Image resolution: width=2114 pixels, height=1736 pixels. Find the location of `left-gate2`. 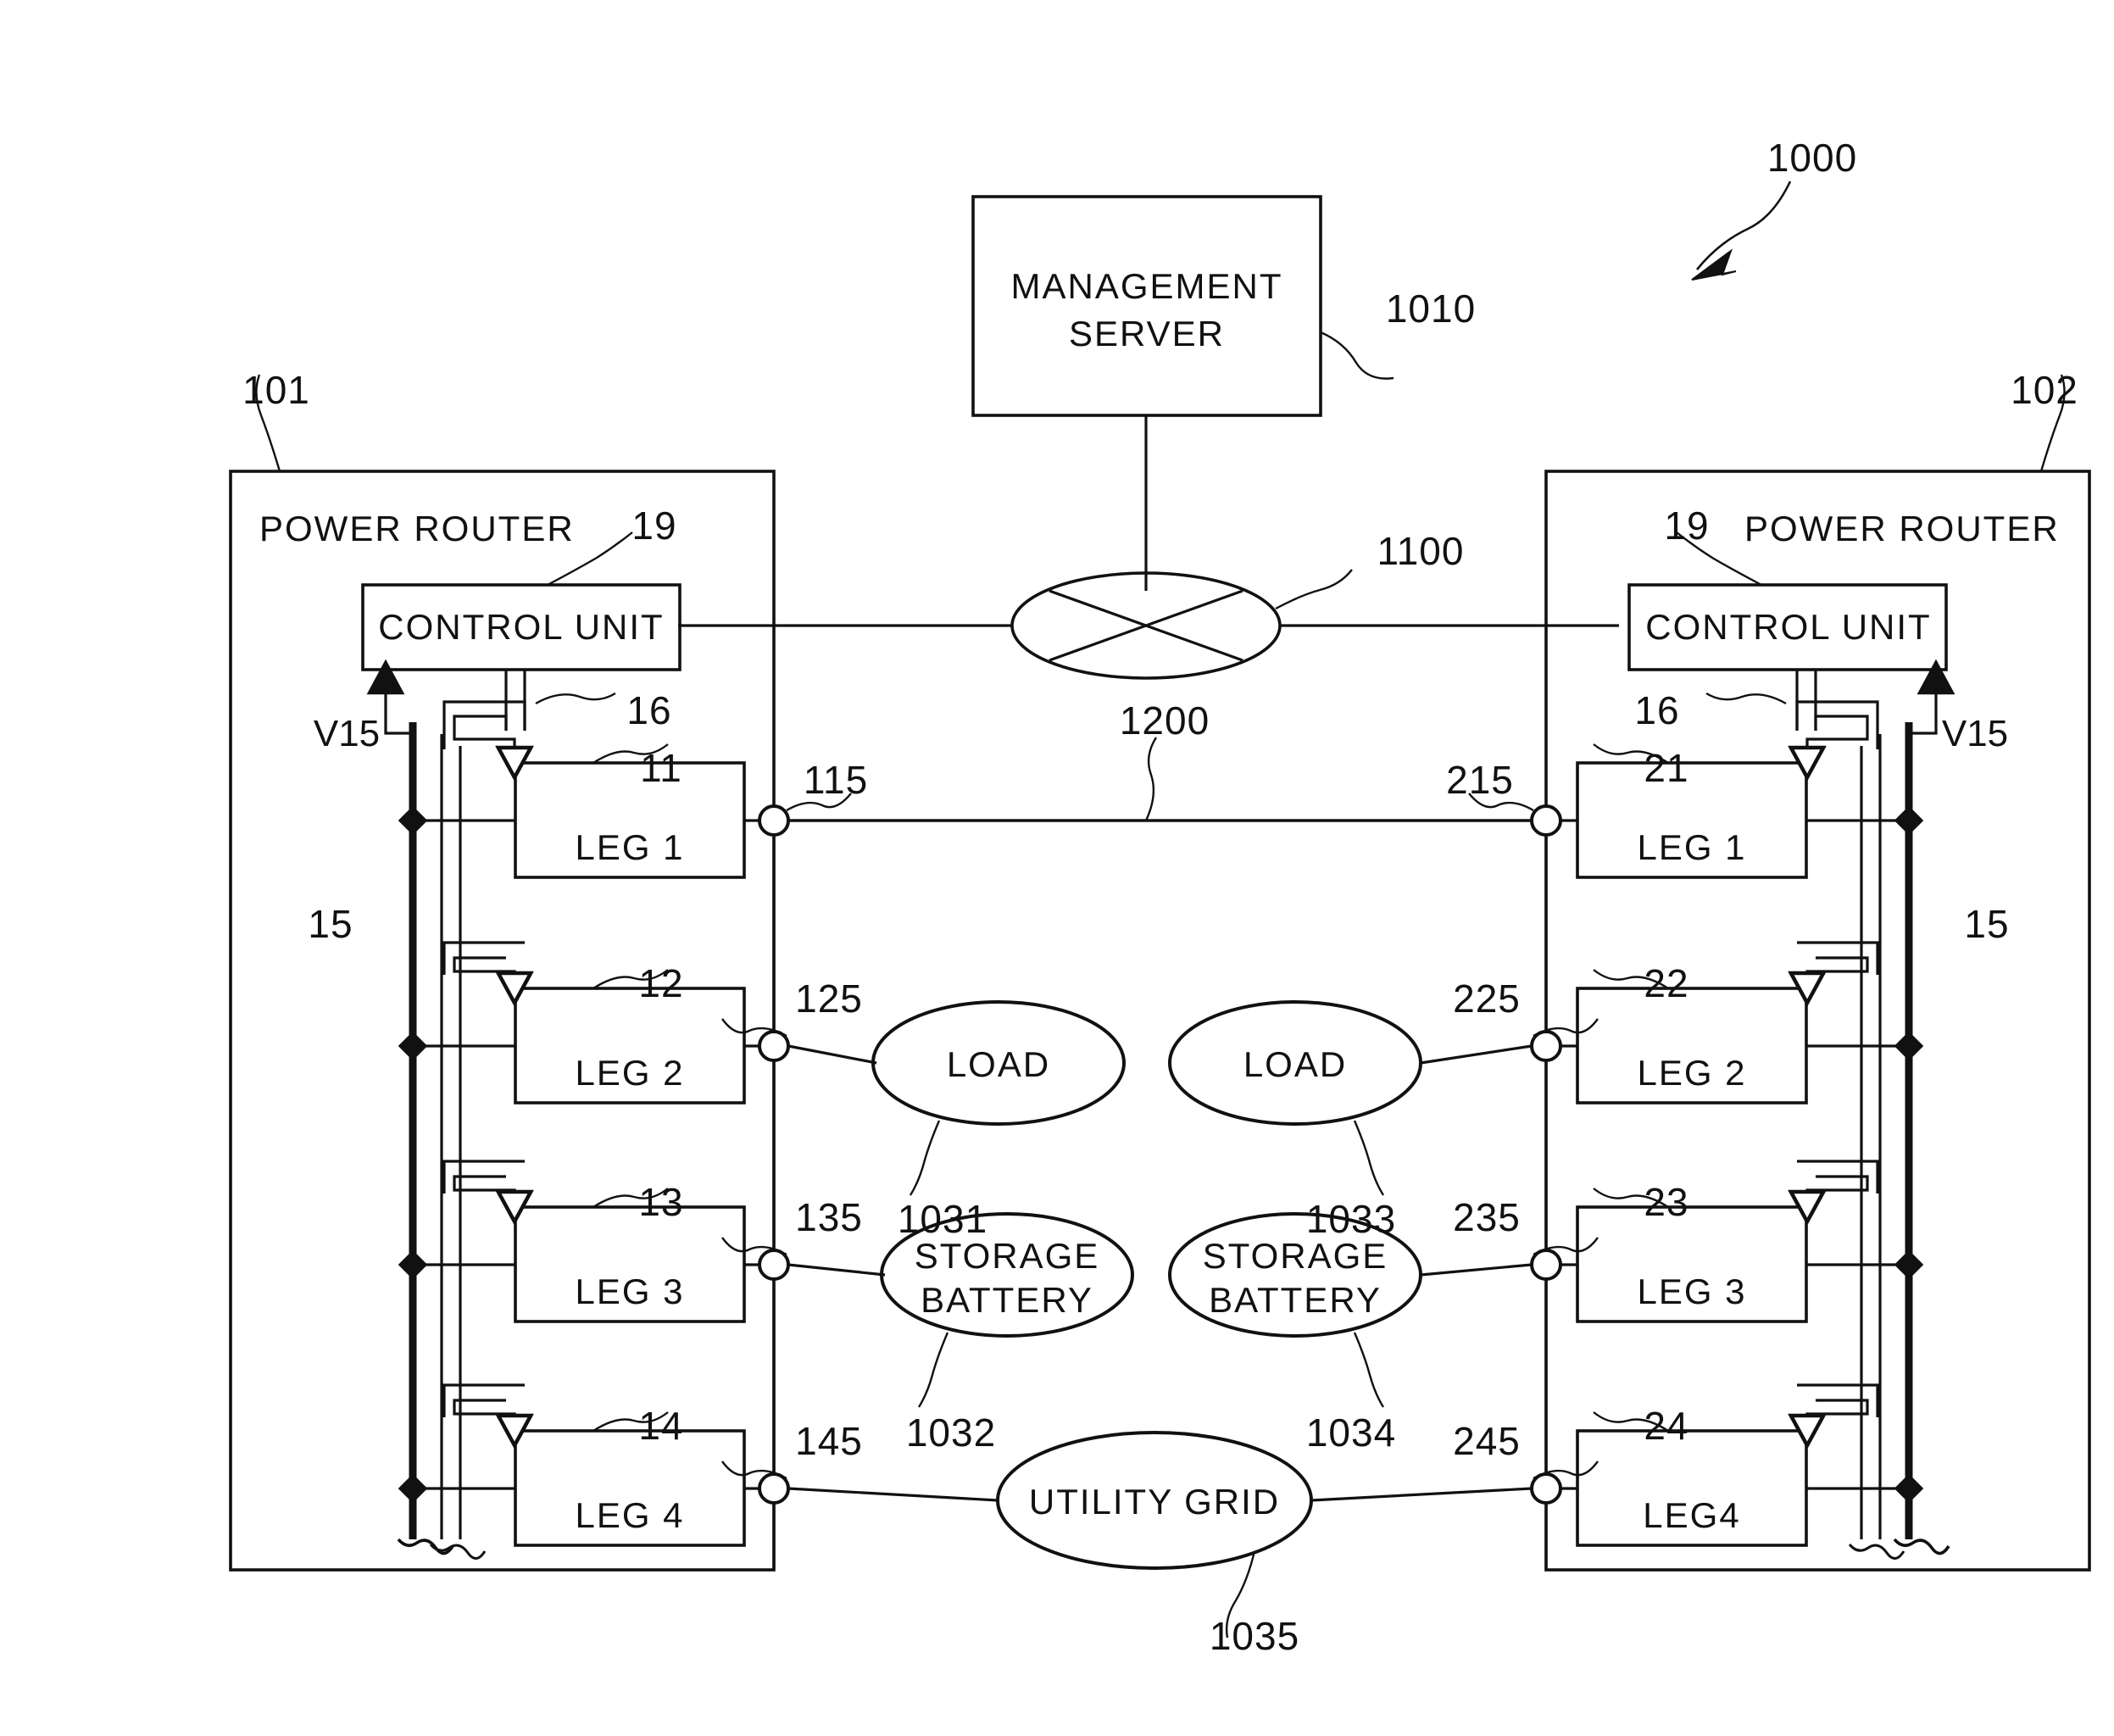

left-gate2 is located at coordinates (484, 971).